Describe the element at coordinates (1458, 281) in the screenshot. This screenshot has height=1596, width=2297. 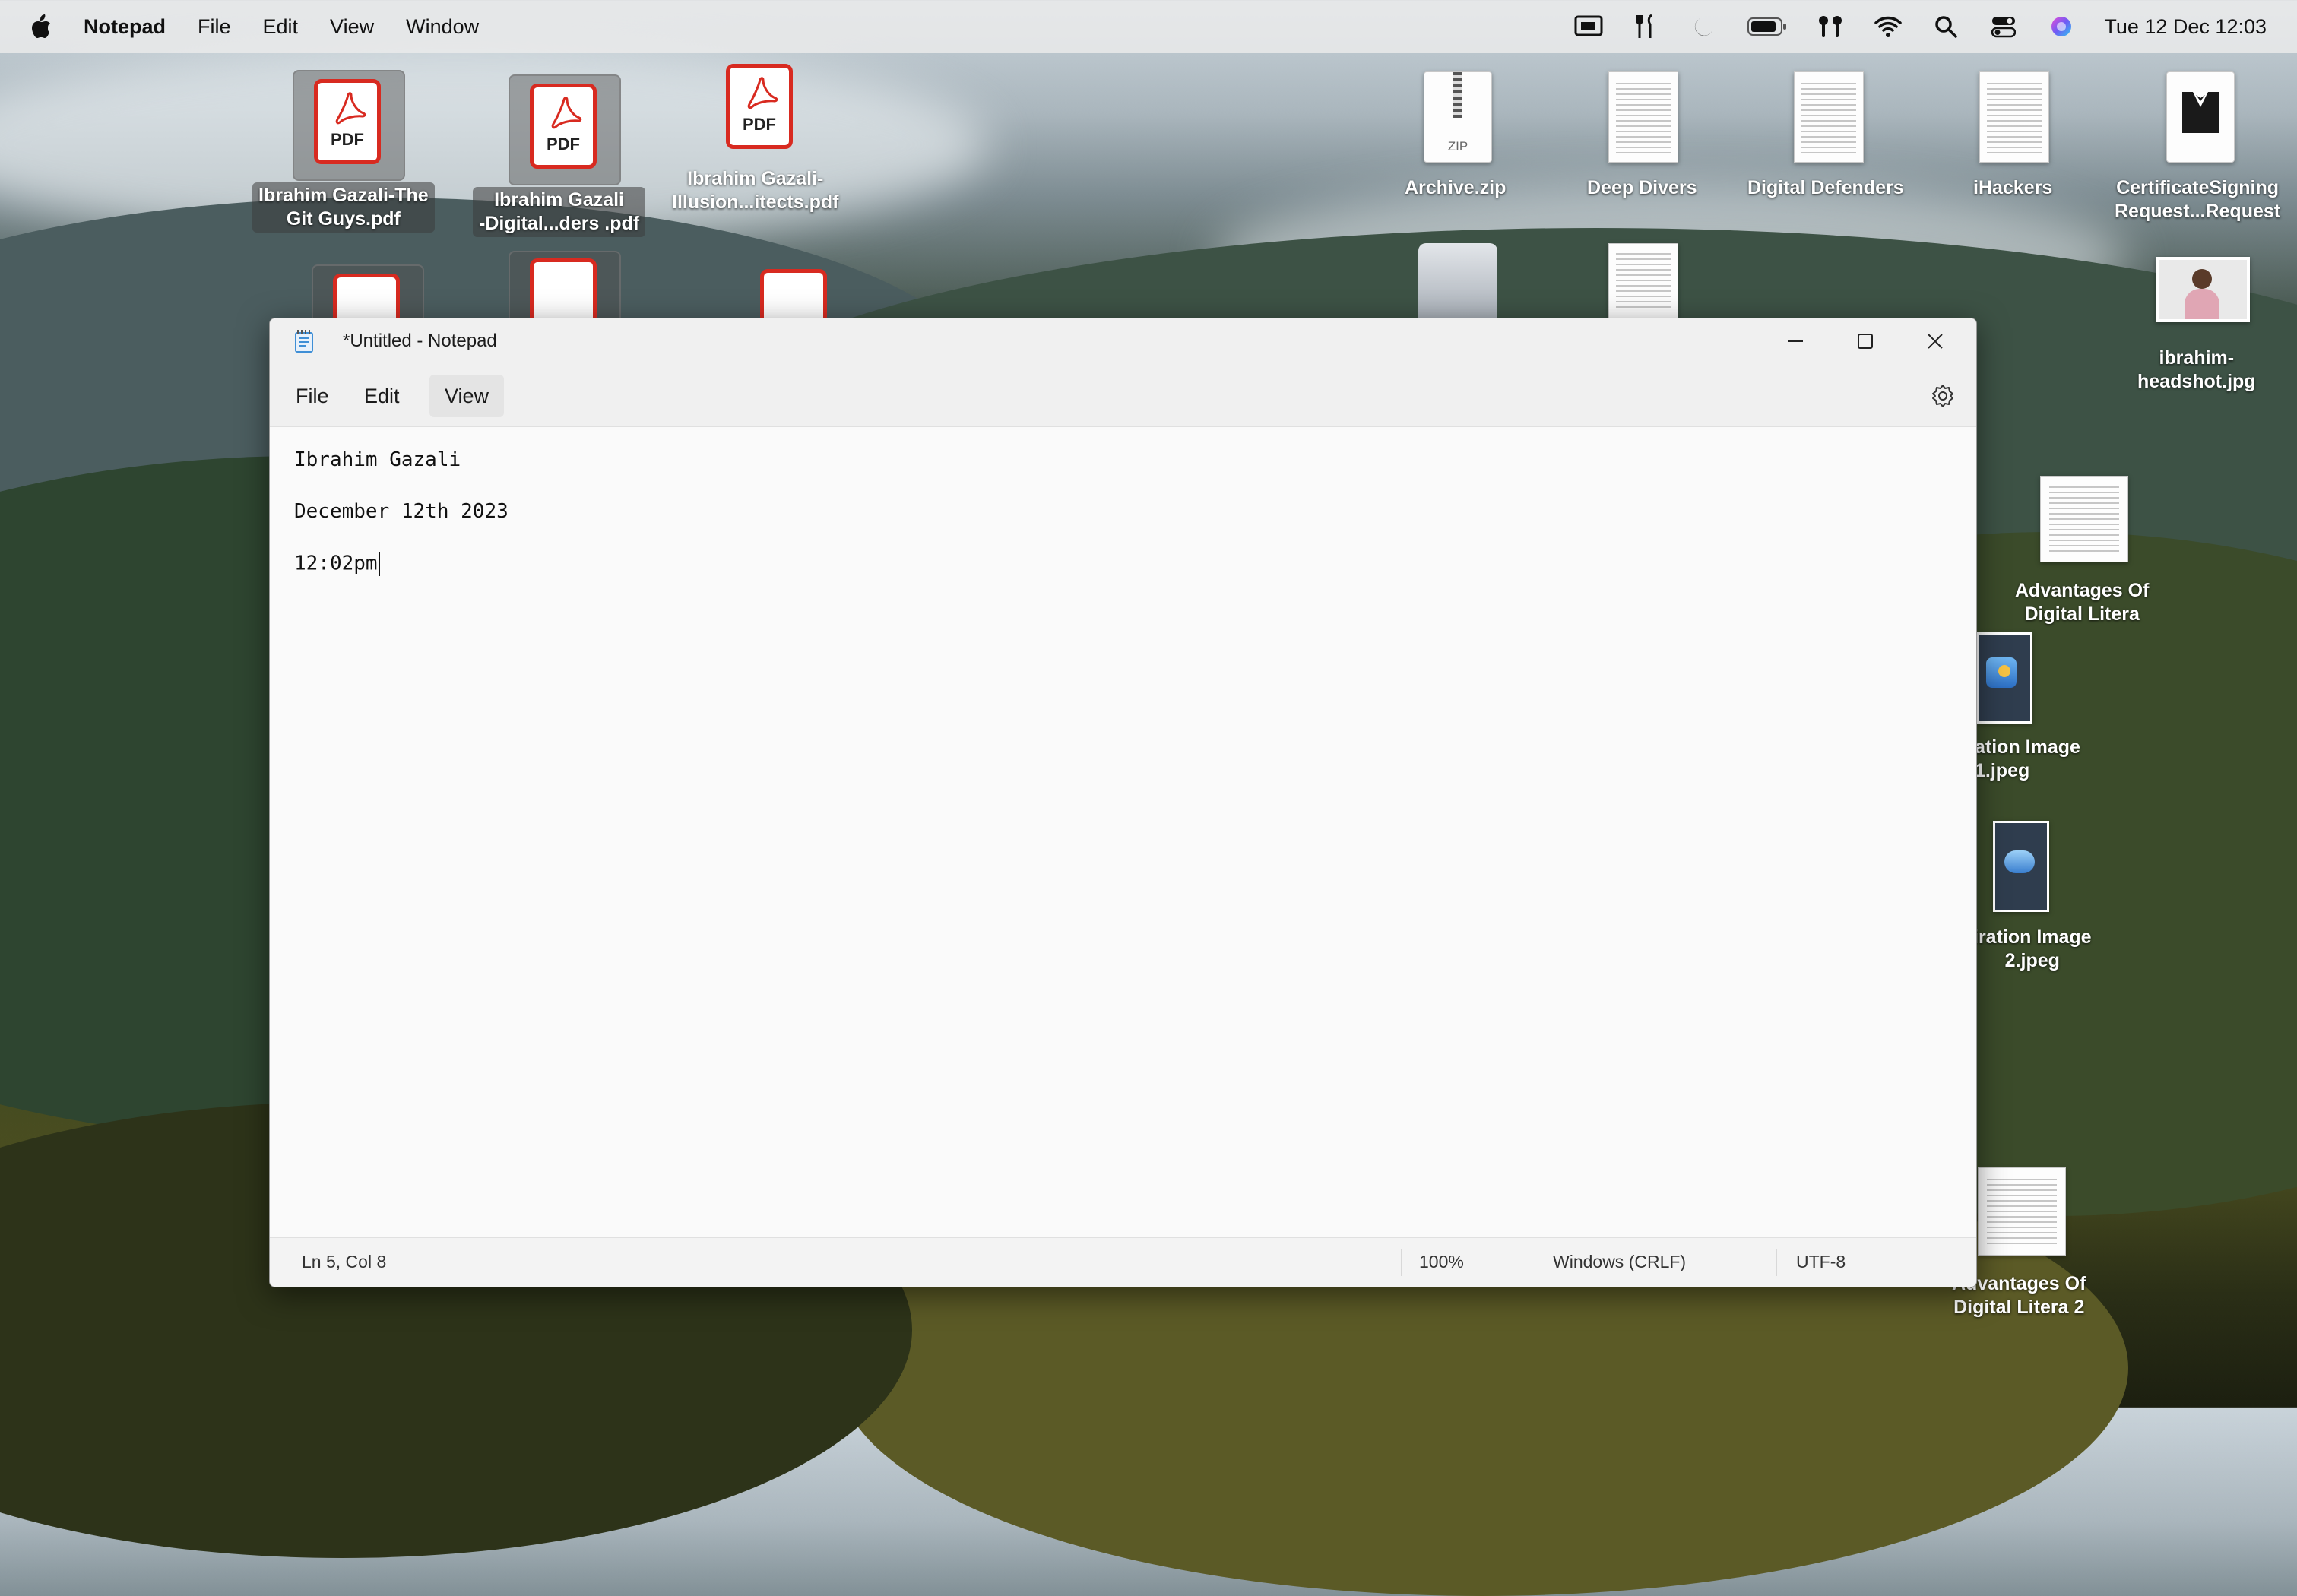
I see `desktop-drive-partial` at that location.